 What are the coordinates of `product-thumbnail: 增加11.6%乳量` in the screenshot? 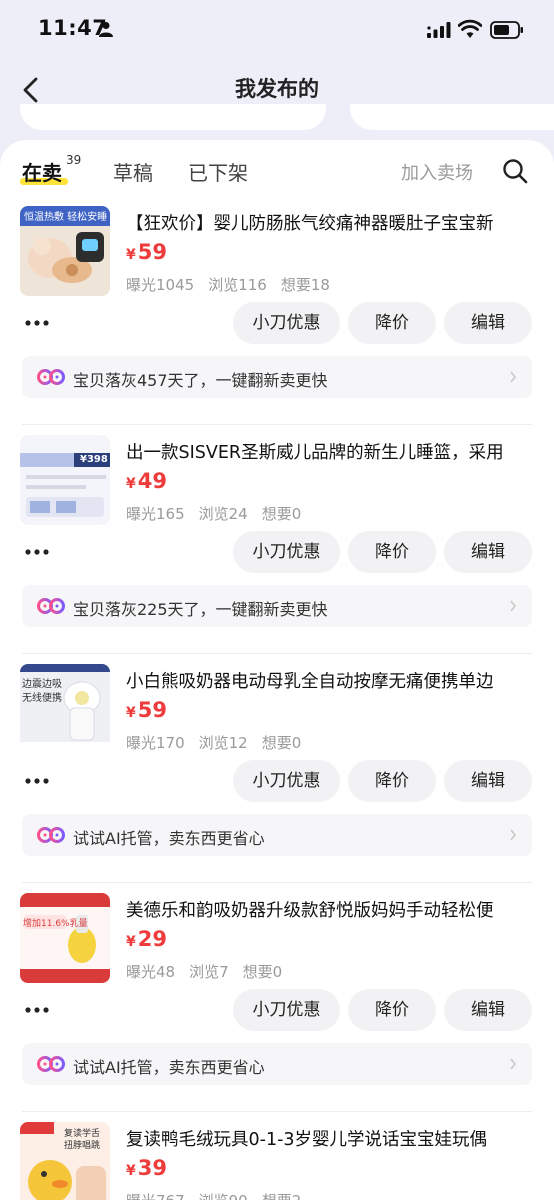 It's located at (65, 938).